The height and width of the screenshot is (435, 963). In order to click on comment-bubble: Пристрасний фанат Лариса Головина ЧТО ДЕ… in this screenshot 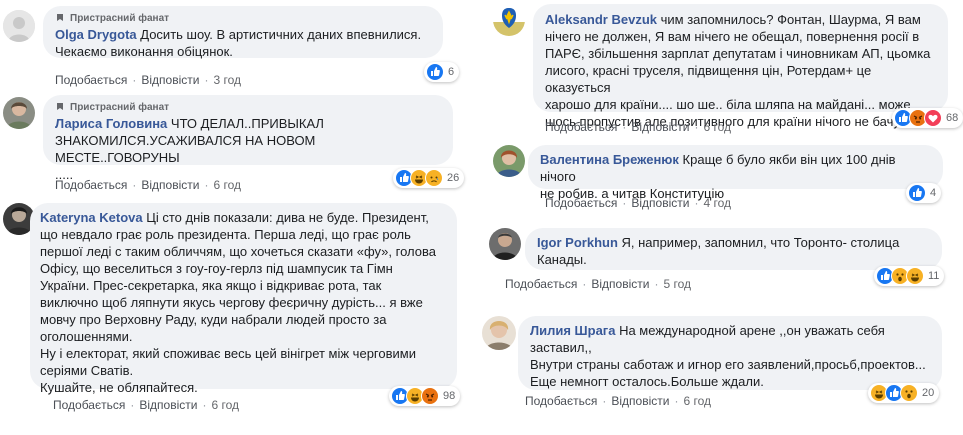, I will do `click(248, 138)`.